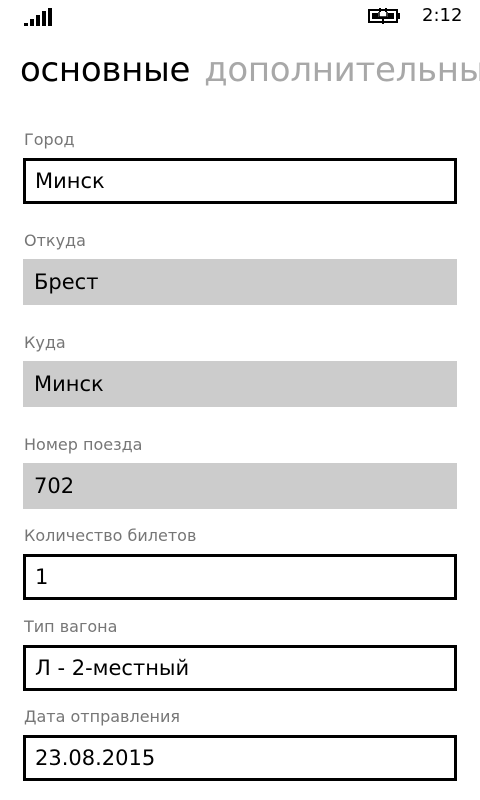 The height and width of the screenshot is (800, 480). I want to click on signal-strength-icon, so click(38, 17).